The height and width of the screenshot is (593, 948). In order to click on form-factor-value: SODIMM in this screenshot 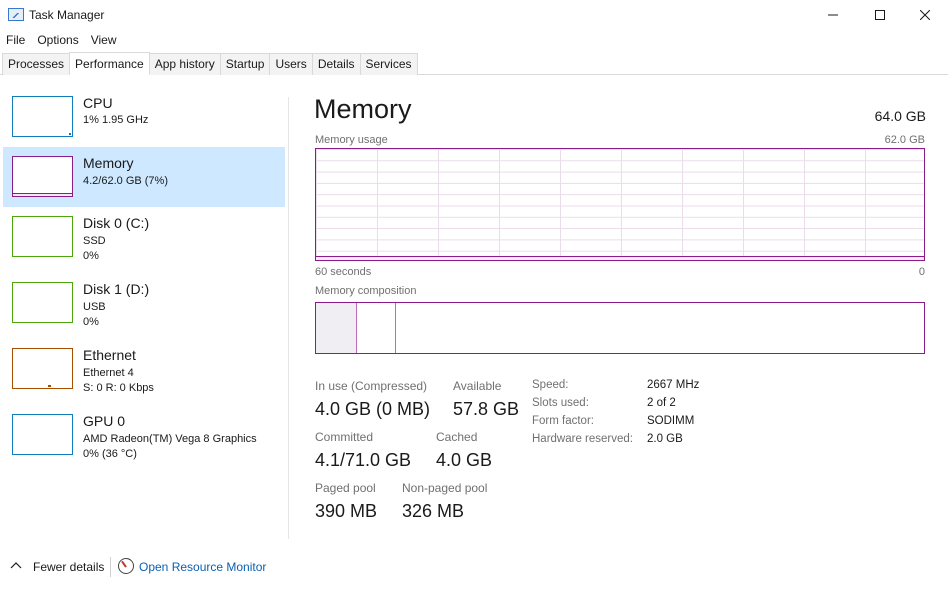, I will do `click(671, 421)`.